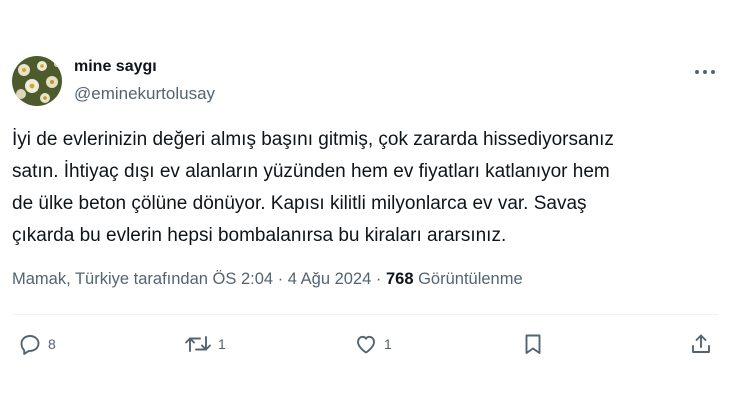 The height and width of the screenshot is (420, 730). I want to click on avatar, so click(37, 81).